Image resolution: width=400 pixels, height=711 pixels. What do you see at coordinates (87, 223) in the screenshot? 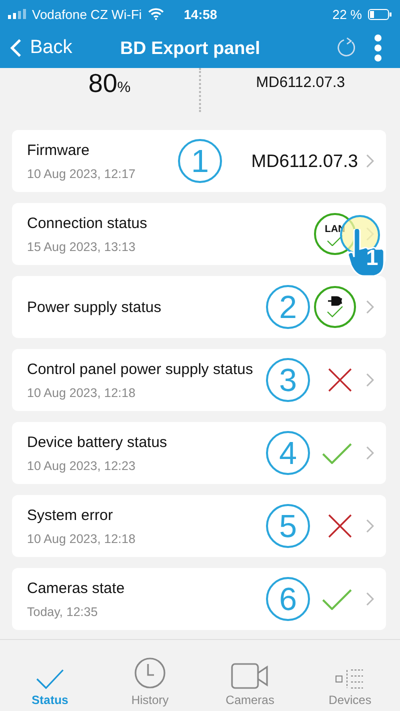
I see `row-title: Connection status` at bounding box center [87, 223].